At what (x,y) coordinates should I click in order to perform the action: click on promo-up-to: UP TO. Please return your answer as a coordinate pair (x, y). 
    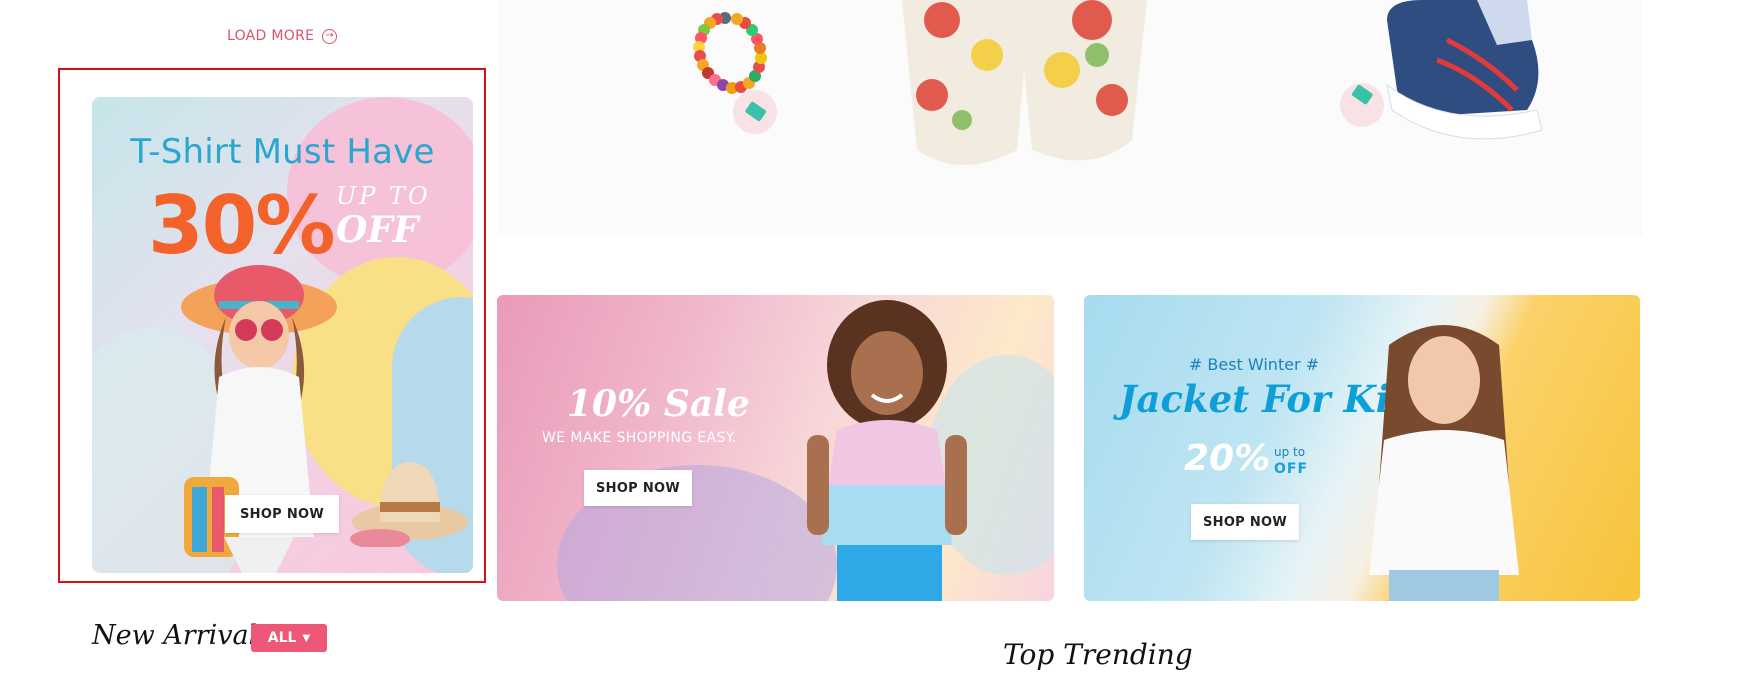
    Looking at the image, I should click on (383, 196).